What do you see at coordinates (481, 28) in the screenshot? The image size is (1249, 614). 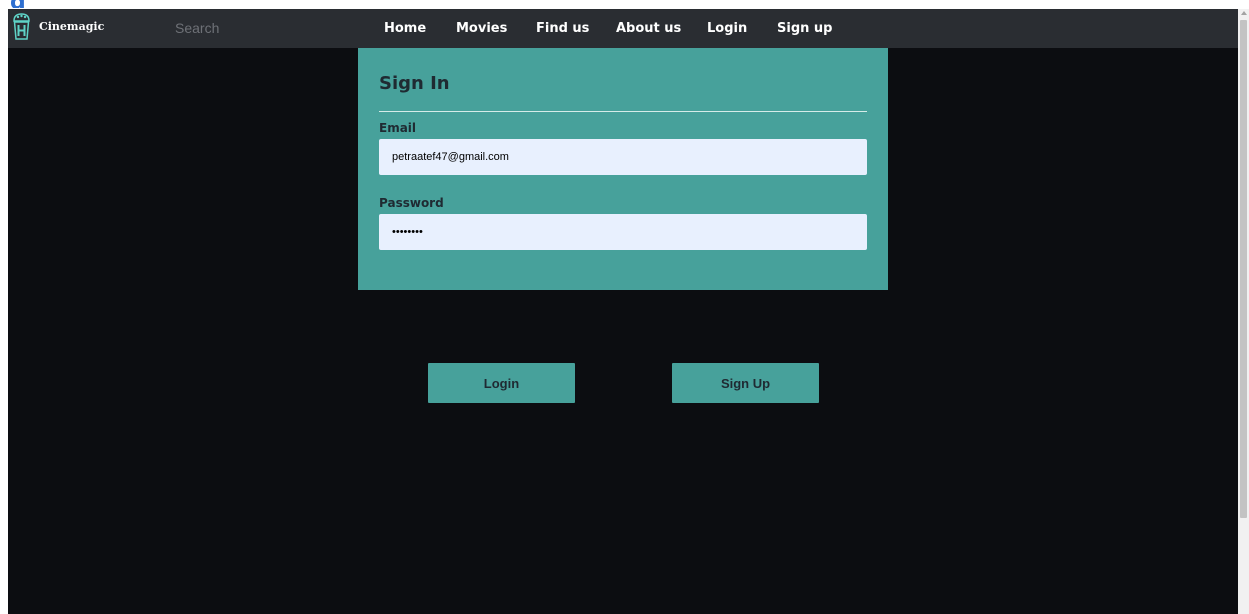 I see `nav-link-movies: Movies` at bounding box center [481, 28].